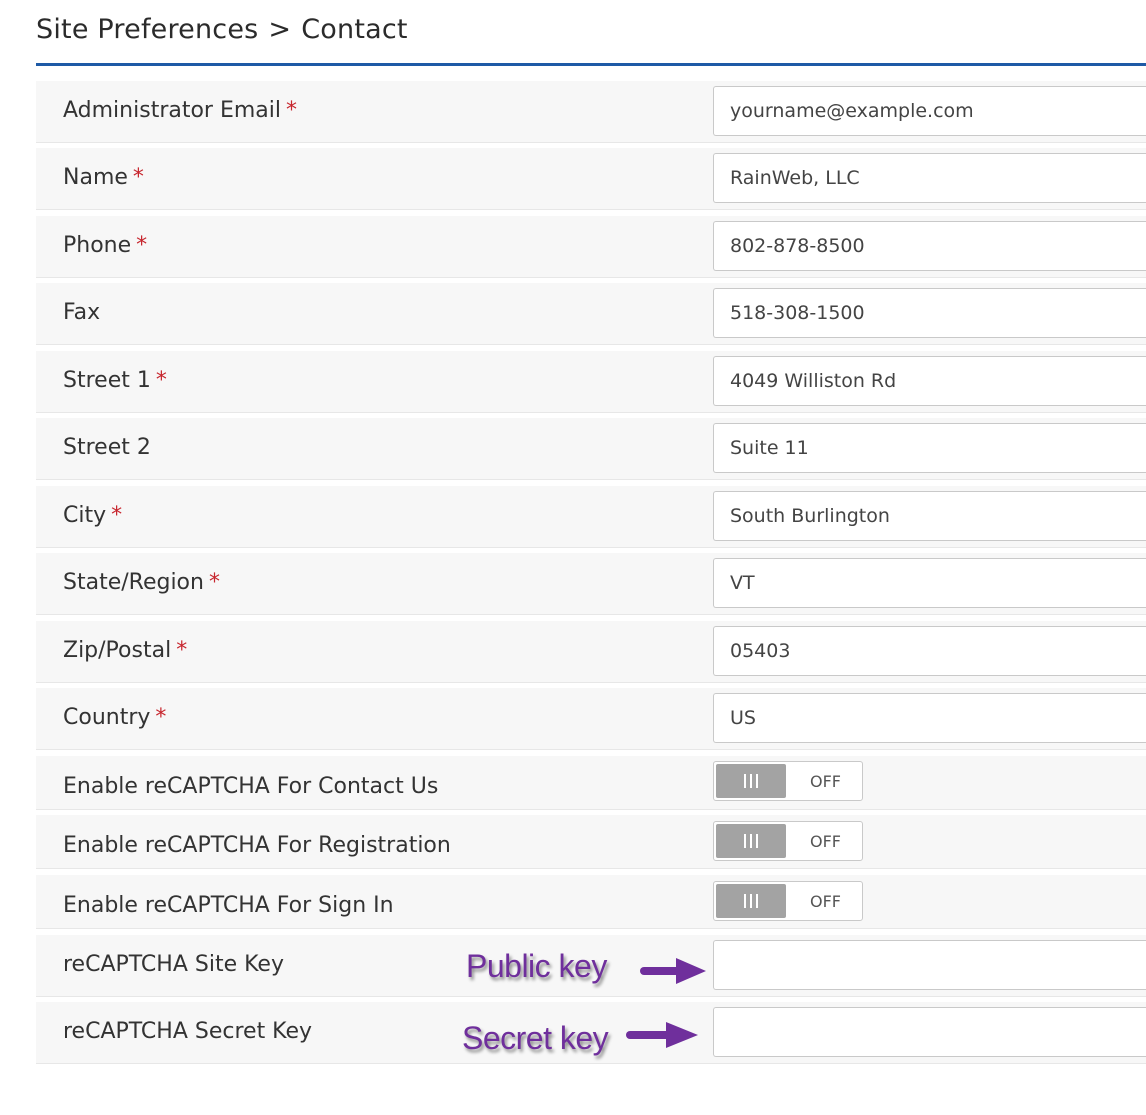  I want to click on toggle-label: Enable reCAPTCHA For Registration, so click(257, 845).